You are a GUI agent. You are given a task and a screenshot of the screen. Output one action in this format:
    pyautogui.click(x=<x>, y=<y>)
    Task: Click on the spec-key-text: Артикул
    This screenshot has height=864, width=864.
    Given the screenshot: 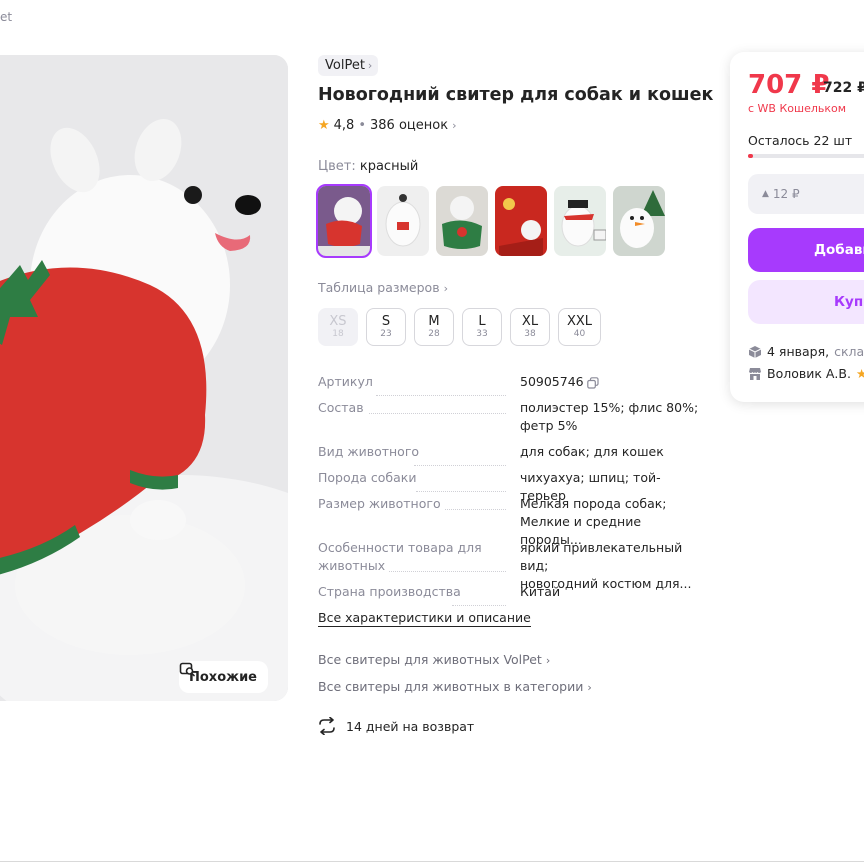 What is the action you would take?
    pyautogui.click(x=347, y=381)
    